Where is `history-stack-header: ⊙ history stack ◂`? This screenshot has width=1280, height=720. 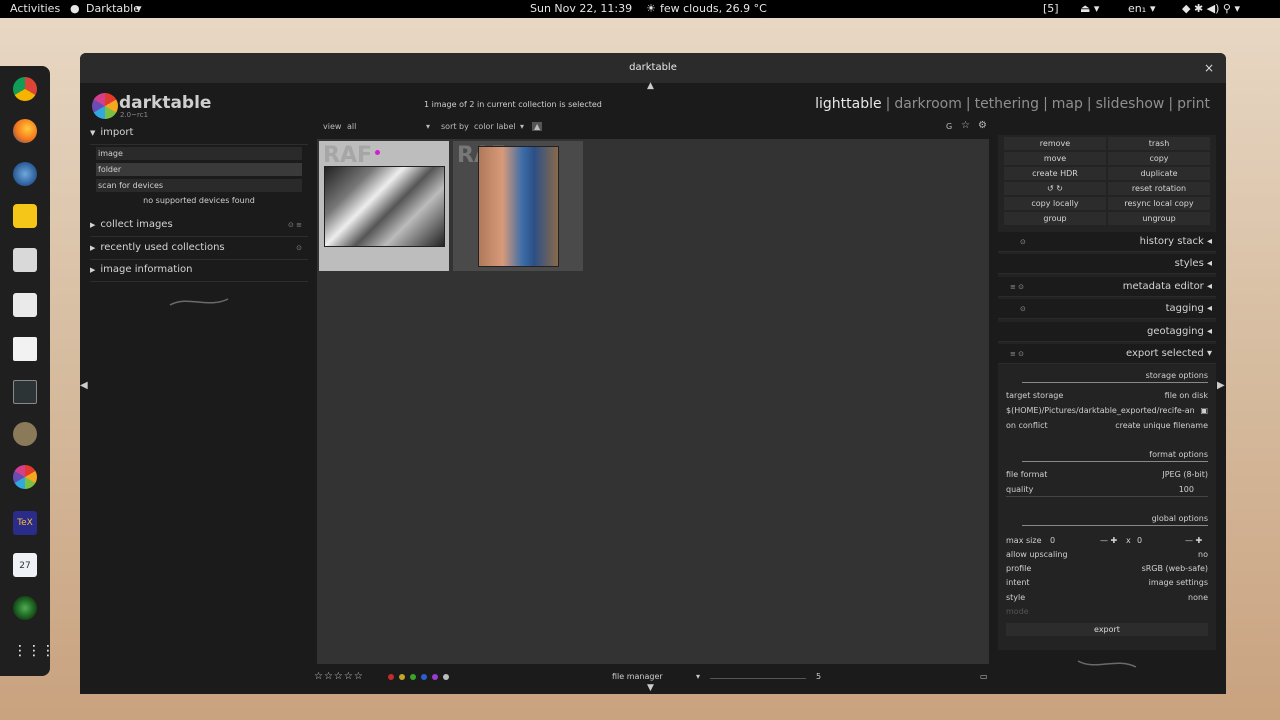 history-stack-header: ⊙ history stack ◂ is located at coordinates (1107, 242).